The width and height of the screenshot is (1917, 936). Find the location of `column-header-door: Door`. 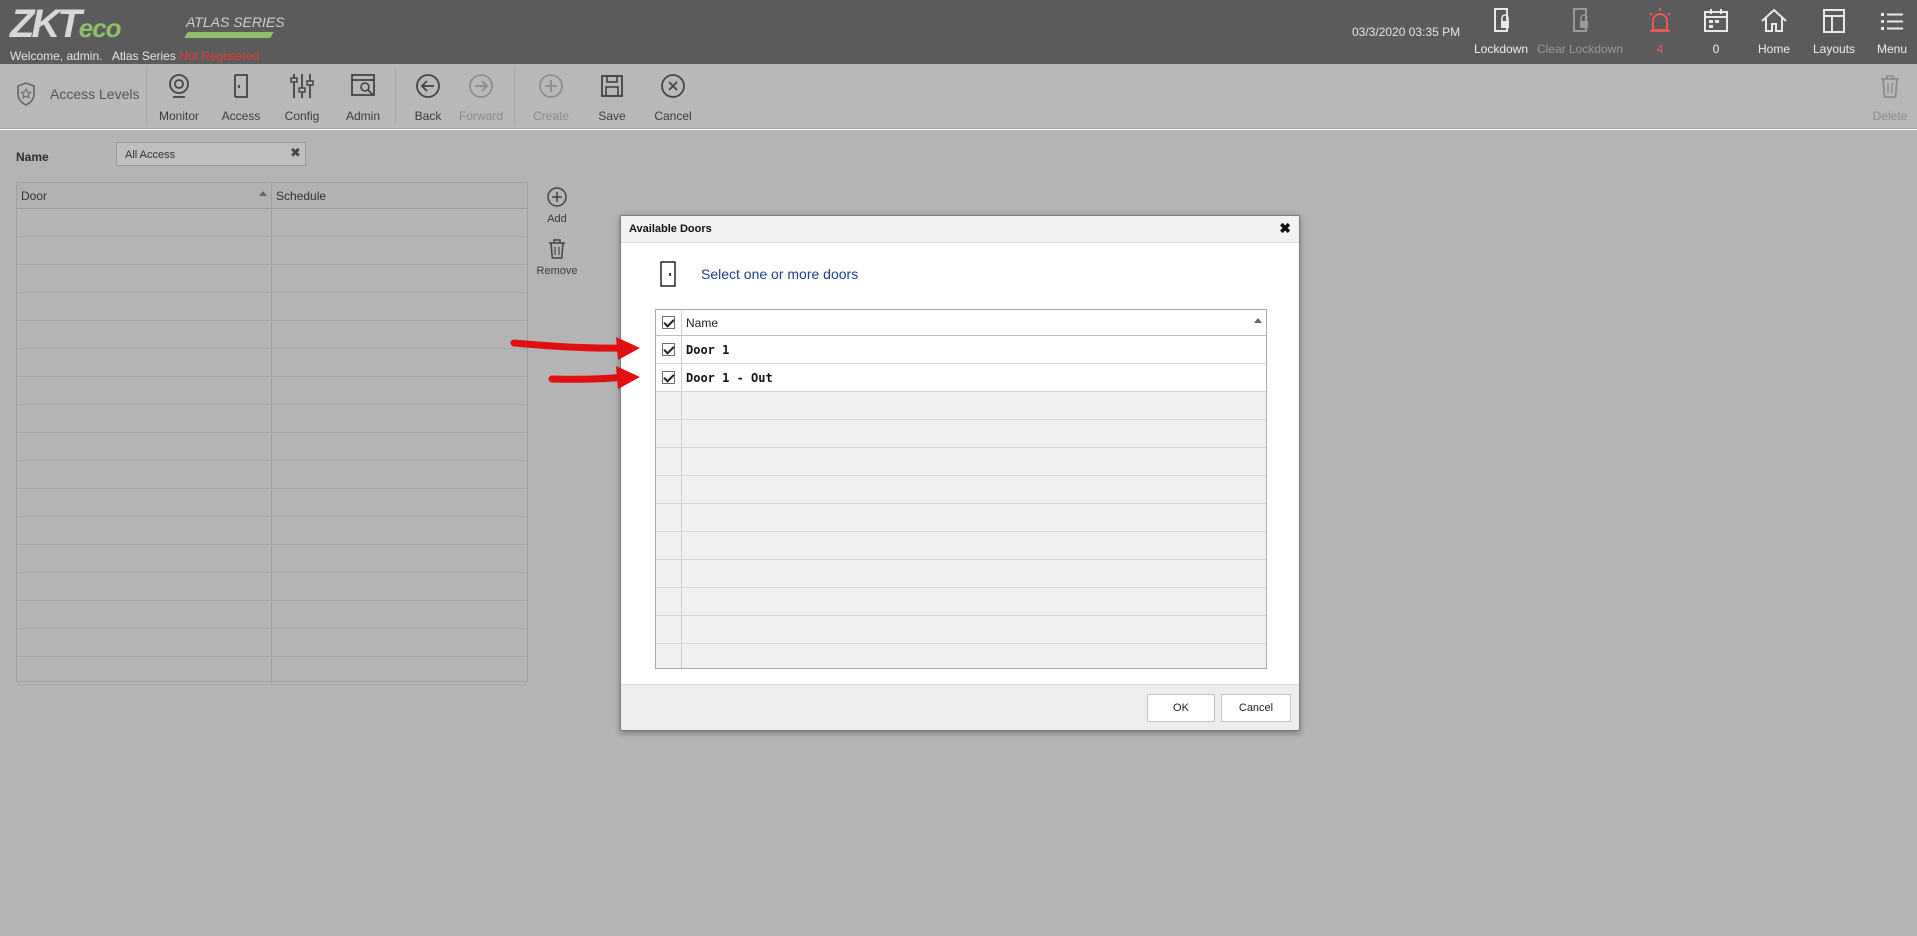

column-header-door: Door is located at coordinates (144, 195).